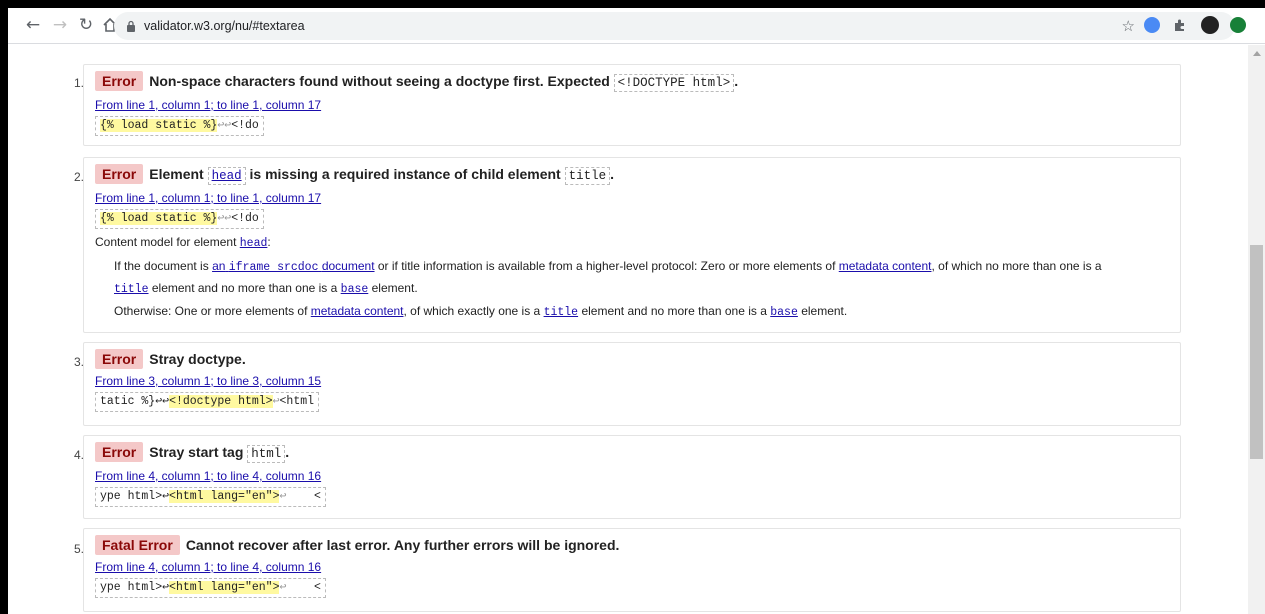  Describe the element at coordinates (137, 545) in the screenshot. I see `fatal-error-badge: Fatal Error` at that location.